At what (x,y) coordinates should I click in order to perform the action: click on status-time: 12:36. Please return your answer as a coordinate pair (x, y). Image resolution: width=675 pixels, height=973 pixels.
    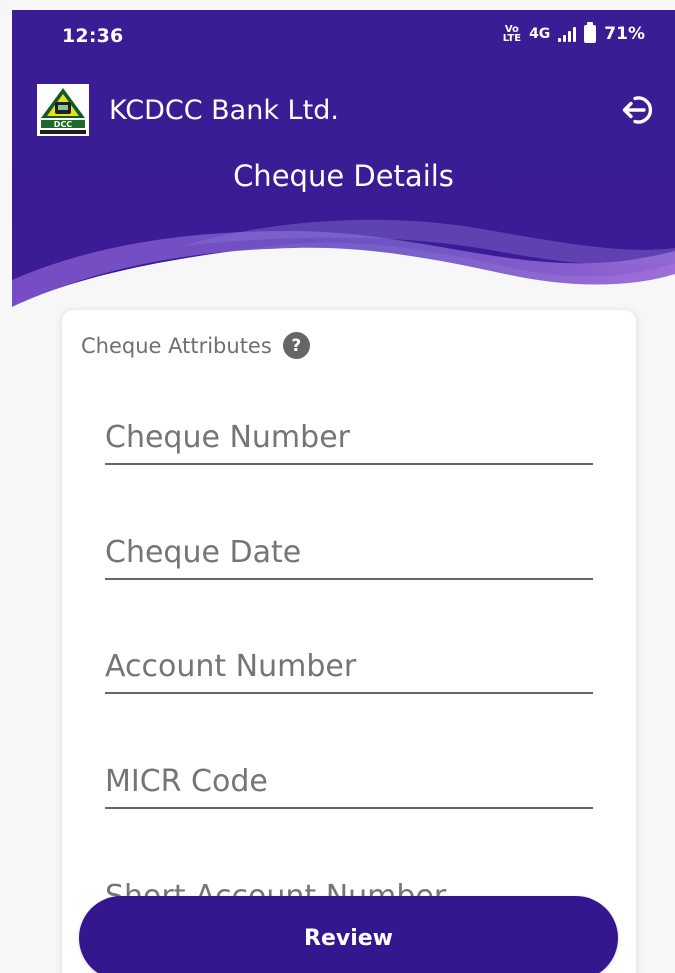
    Looking at the image, I should click on (93, 36).